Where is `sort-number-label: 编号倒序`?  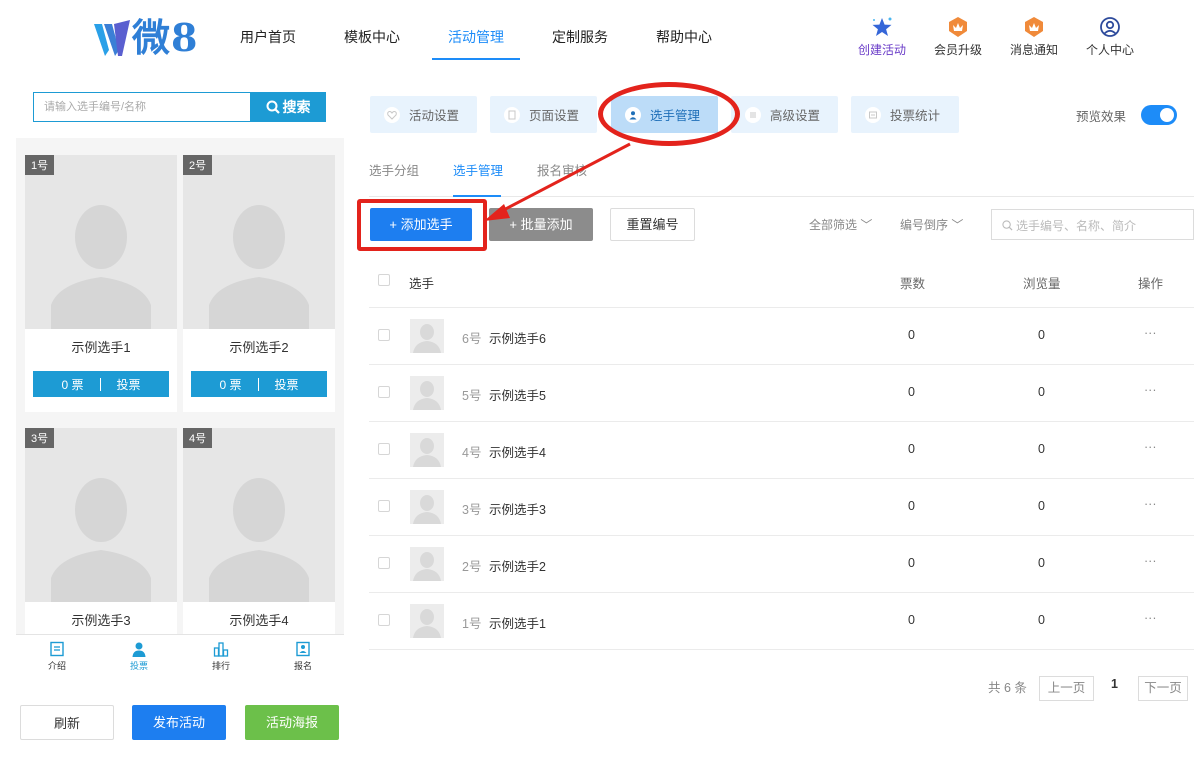
sort-number-label: 编号倒序 is located at coordinates (924, 225).